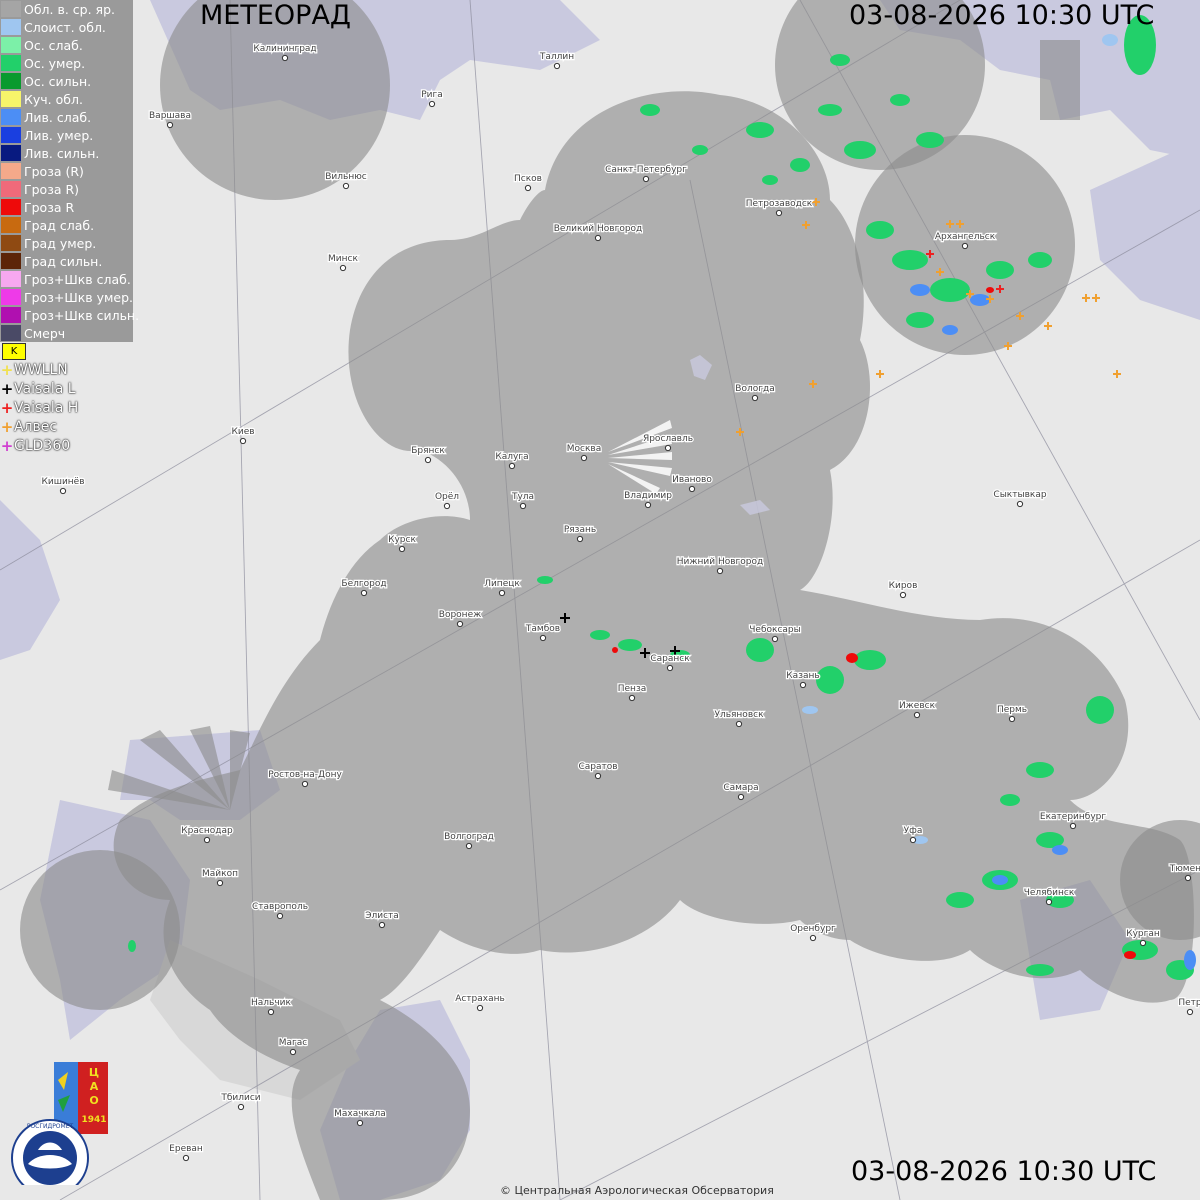 The width and height of the screenshot is (1200, 1200). I want to click on legend-label: Ос. слаб., so click(53, 45).